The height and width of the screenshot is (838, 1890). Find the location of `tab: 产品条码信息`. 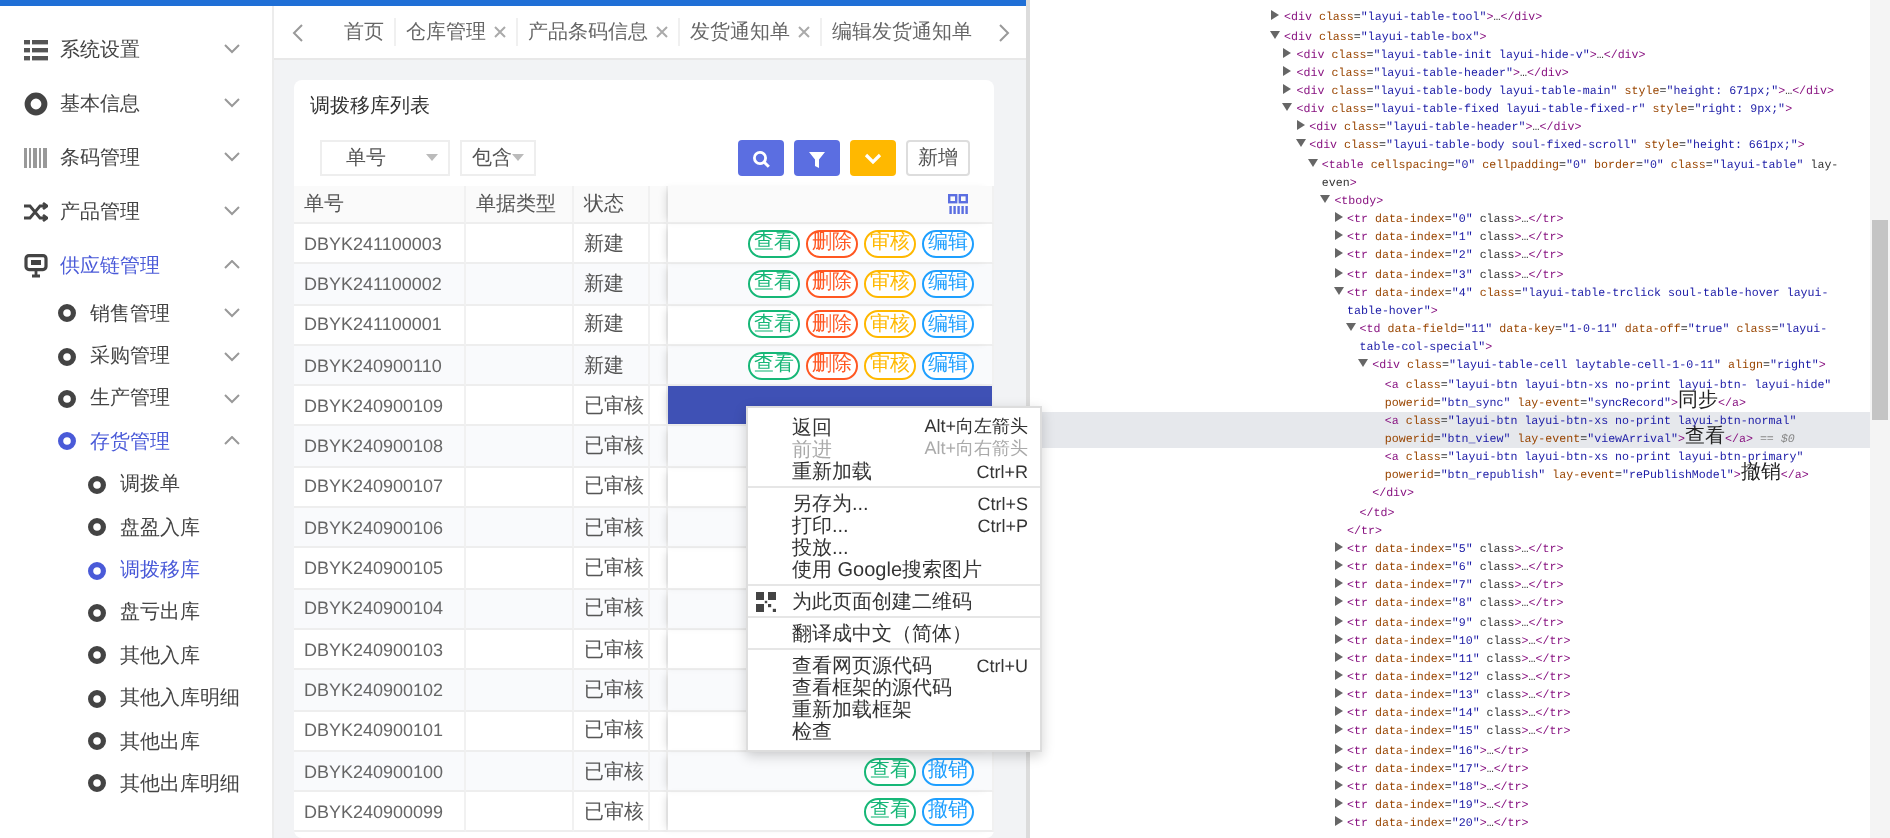

tab: 产品条码信息 is located at coordinates (597, 32).